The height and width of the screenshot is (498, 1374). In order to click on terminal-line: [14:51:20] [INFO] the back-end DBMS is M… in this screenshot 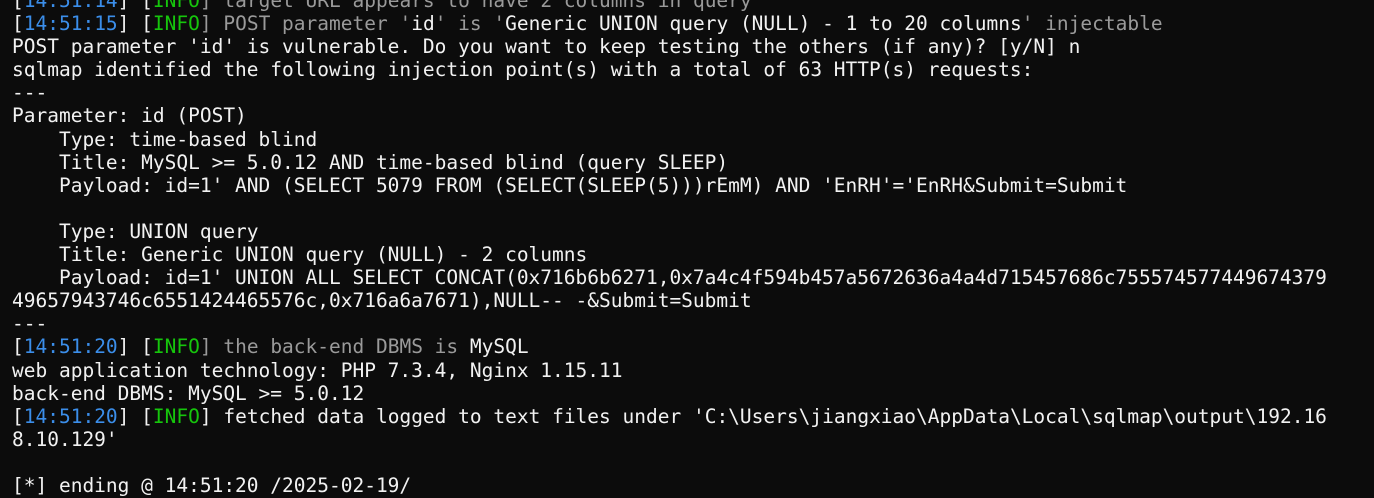, I will do `click(669, 346)`.